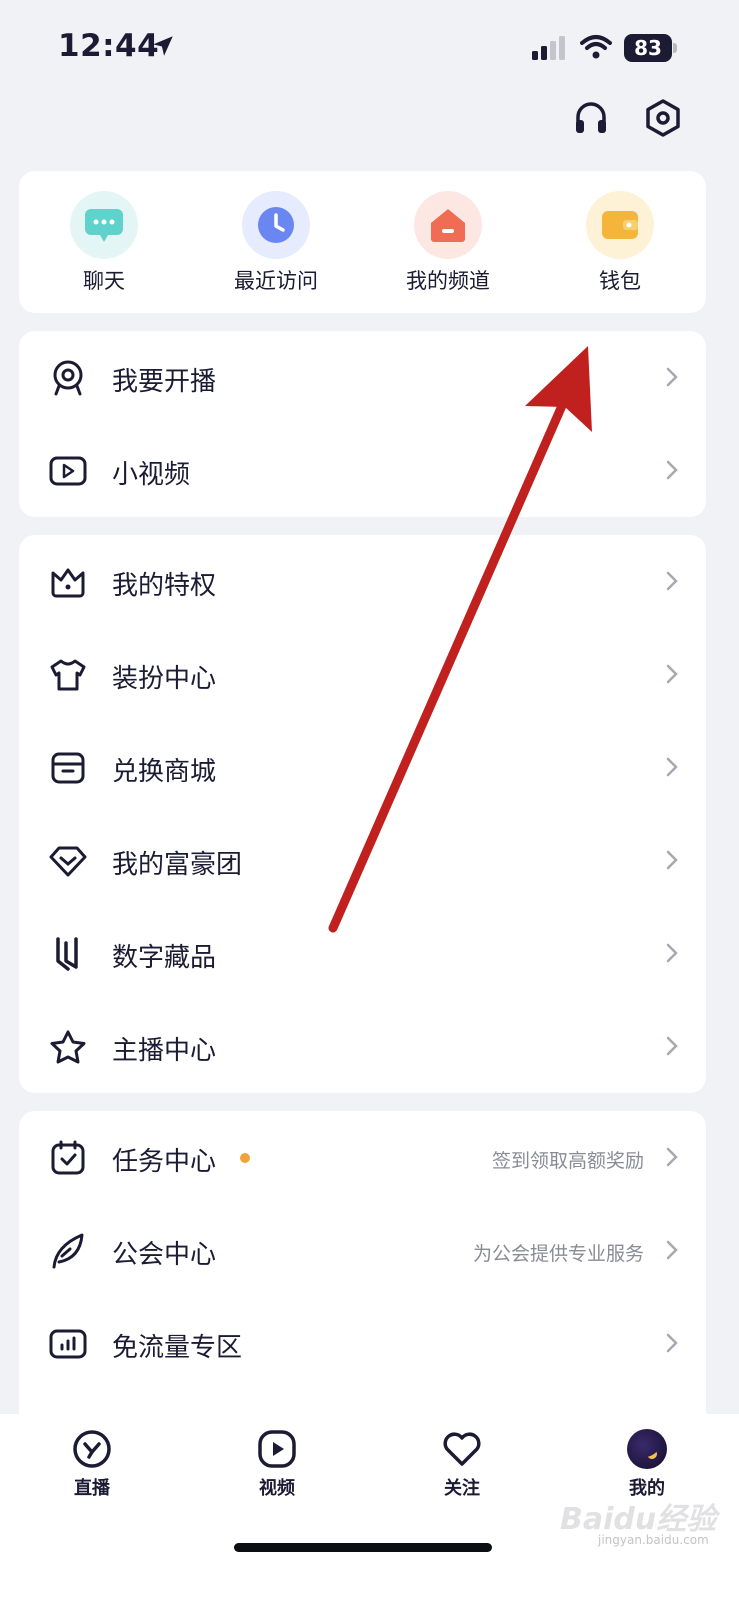 The height and width of the screenshot is (1600, 739). Describe the element at coordinates (164, 679) in the screenshot. I see `menu-item-label: 装扮中心` at that location.